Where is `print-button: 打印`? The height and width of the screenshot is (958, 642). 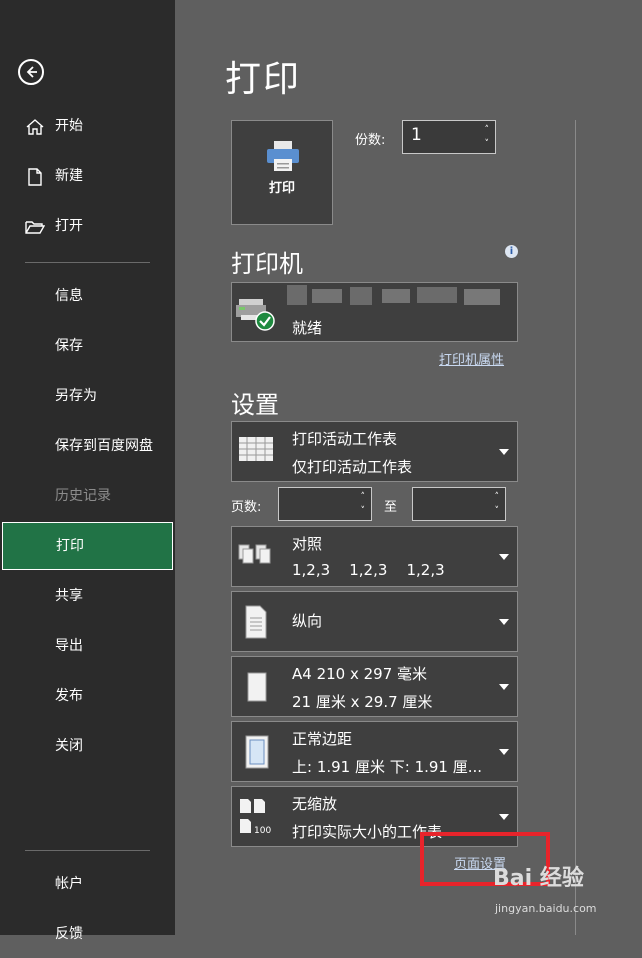
print-button: 打印 is located at coordinates (282, 172).